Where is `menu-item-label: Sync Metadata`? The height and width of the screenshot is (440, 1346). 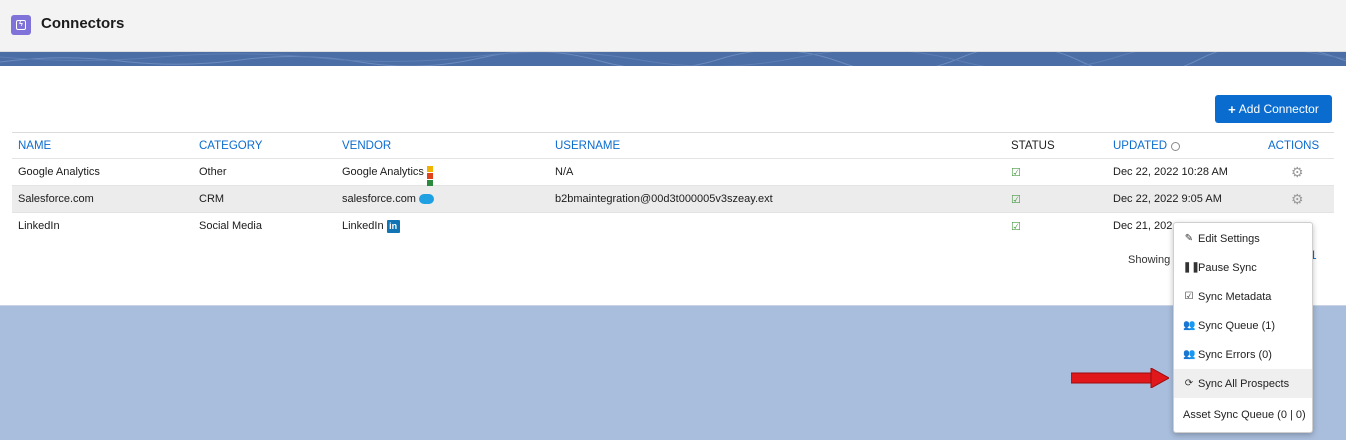 menu-item-label: Sync Metadata is located at coordinates (1235, 296).